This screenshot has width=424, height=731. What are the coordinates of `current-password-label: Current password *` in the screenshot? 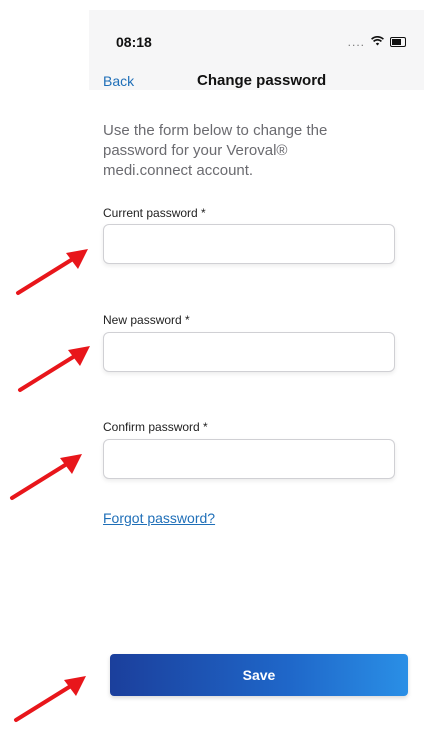 It's located at (154, 213).